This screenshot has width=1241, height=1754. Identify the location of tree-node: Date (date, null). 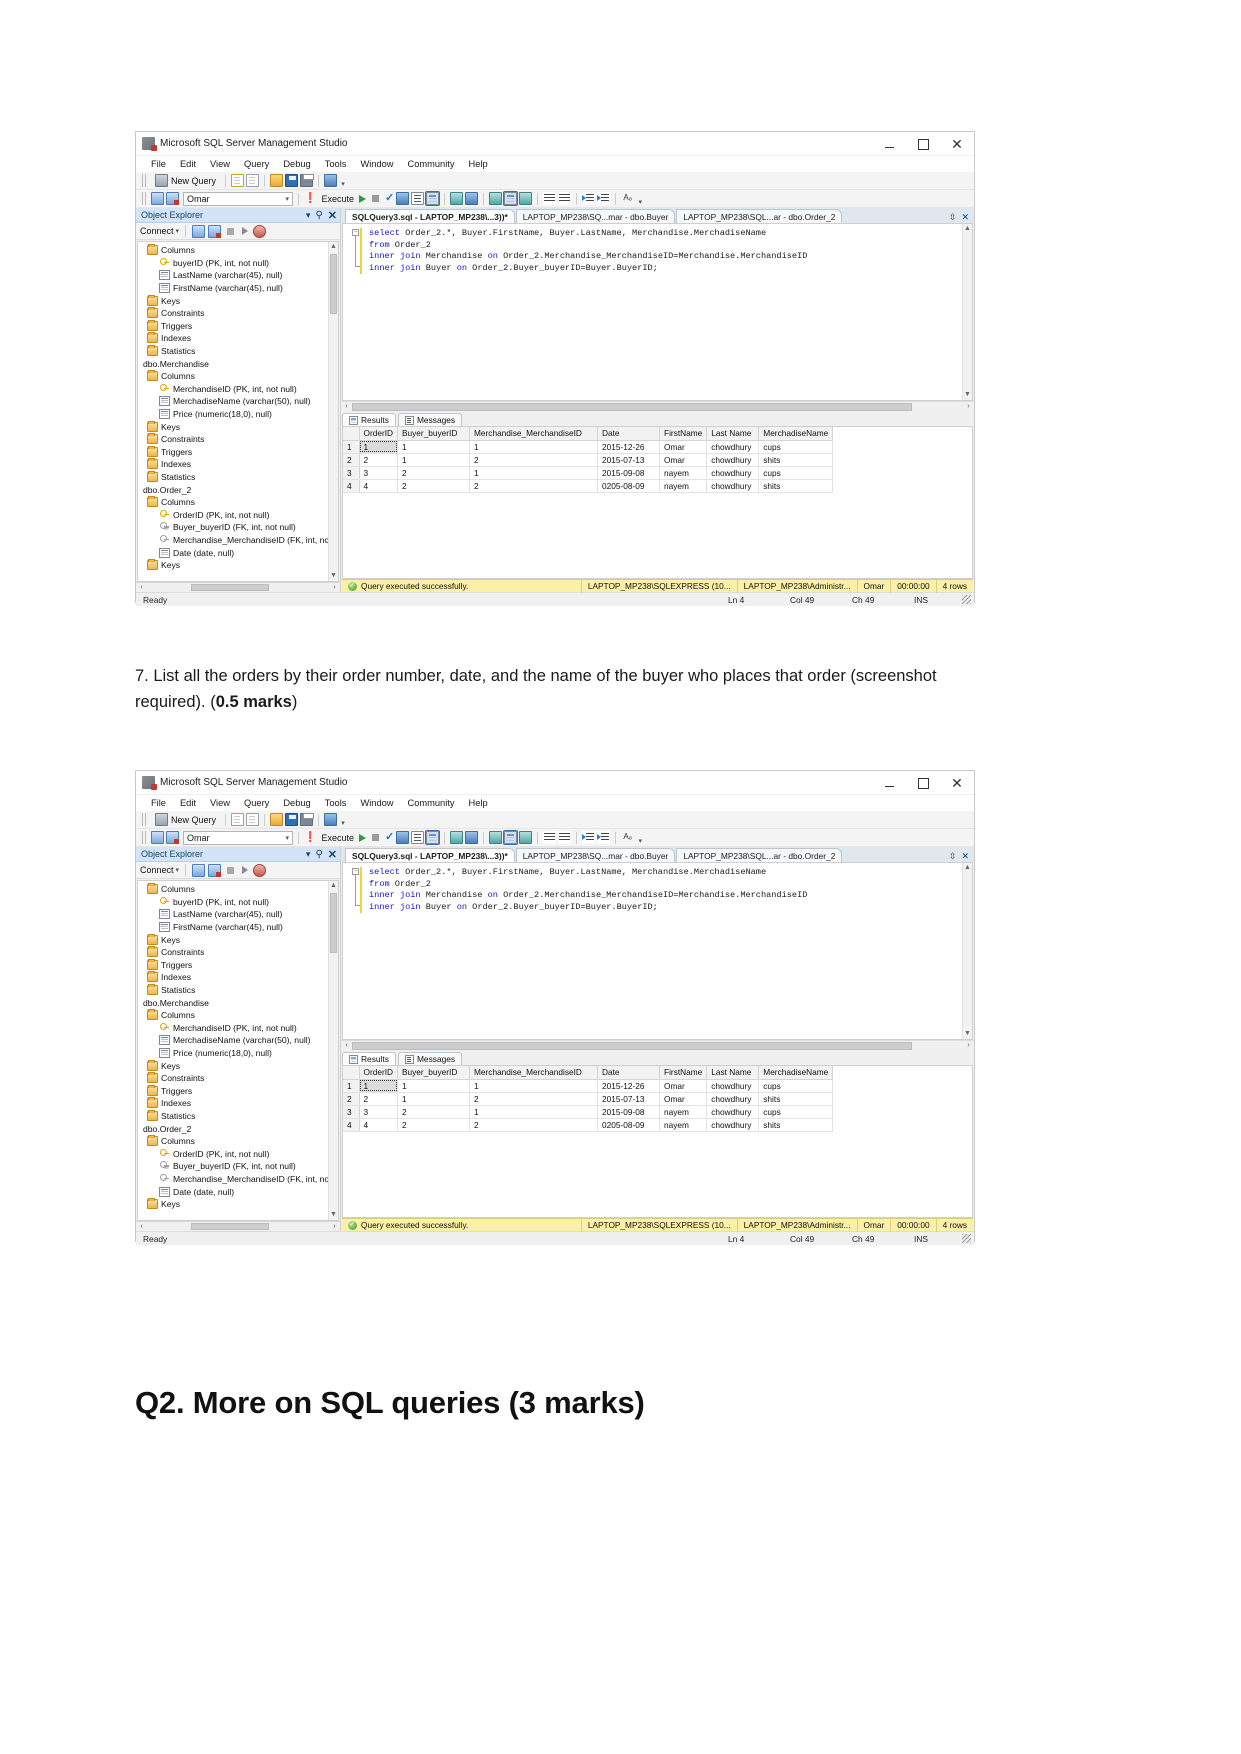
(238, 552).